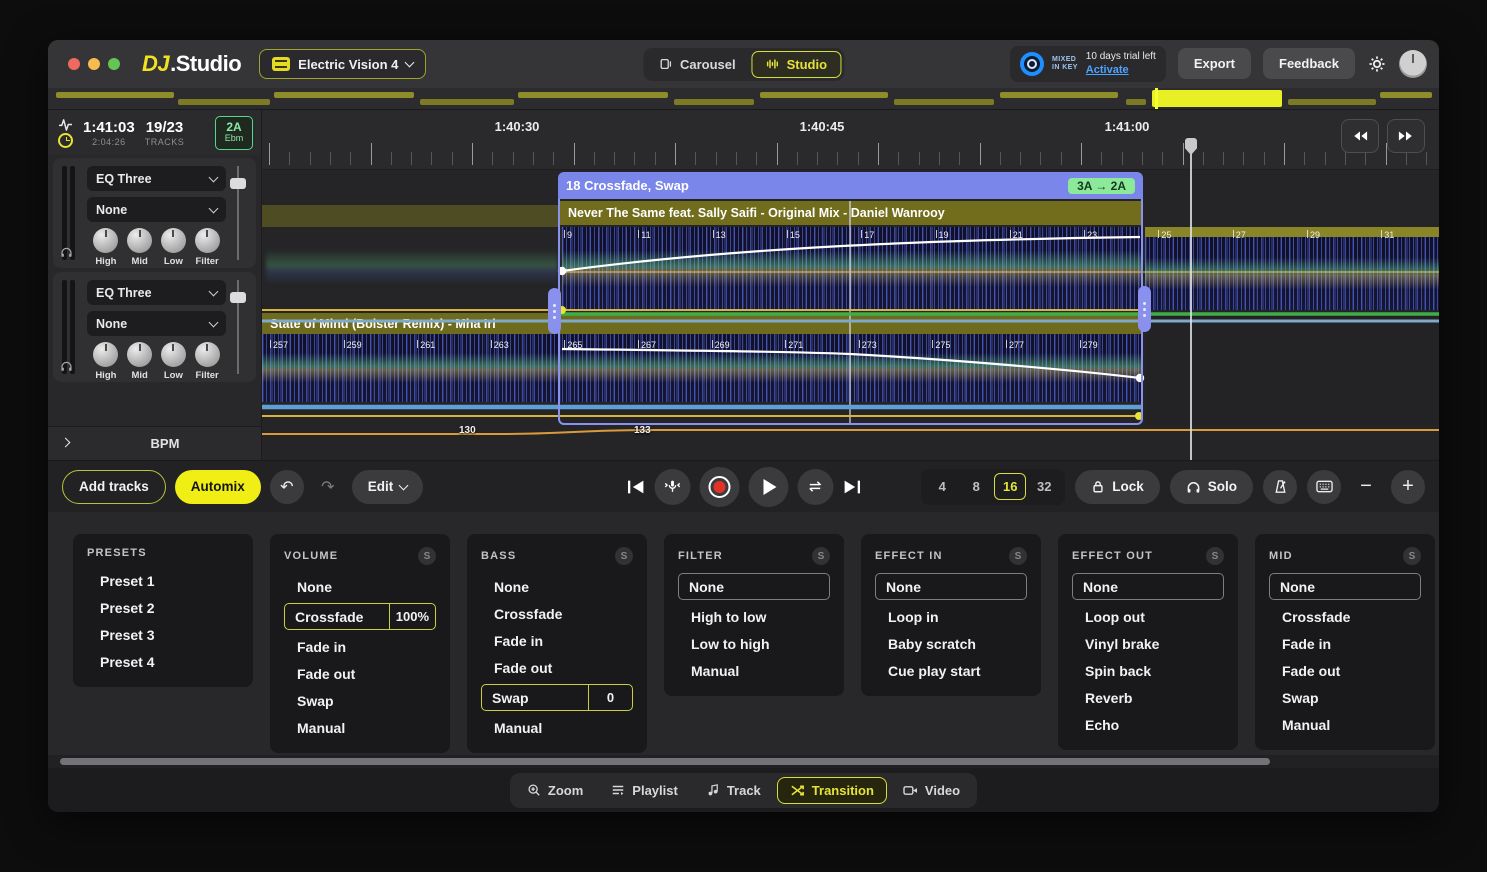 This screenshot has width=1487, height=872. Describe the element at coordinates (328, 487) in the screenshot. I see `redo-button: ↷` at that location.